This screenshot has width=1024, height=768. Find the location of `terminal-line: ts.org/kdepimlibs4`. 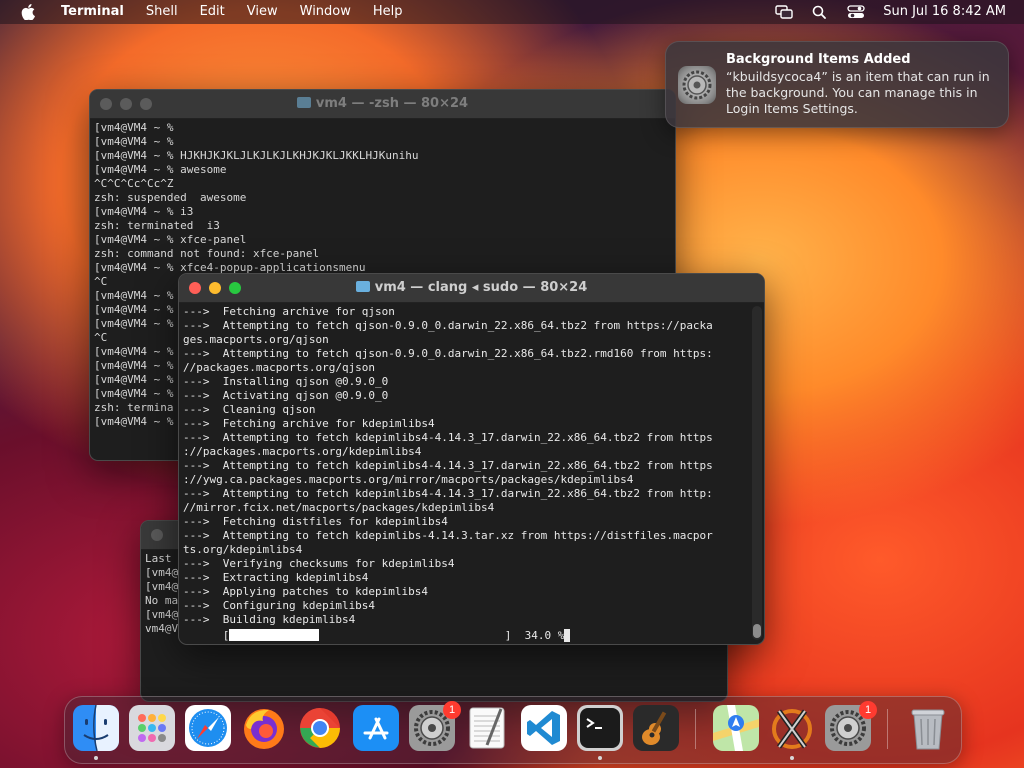

terminal-line: ts.org/kdepimlibs4 is located at coordinates (243, 549).